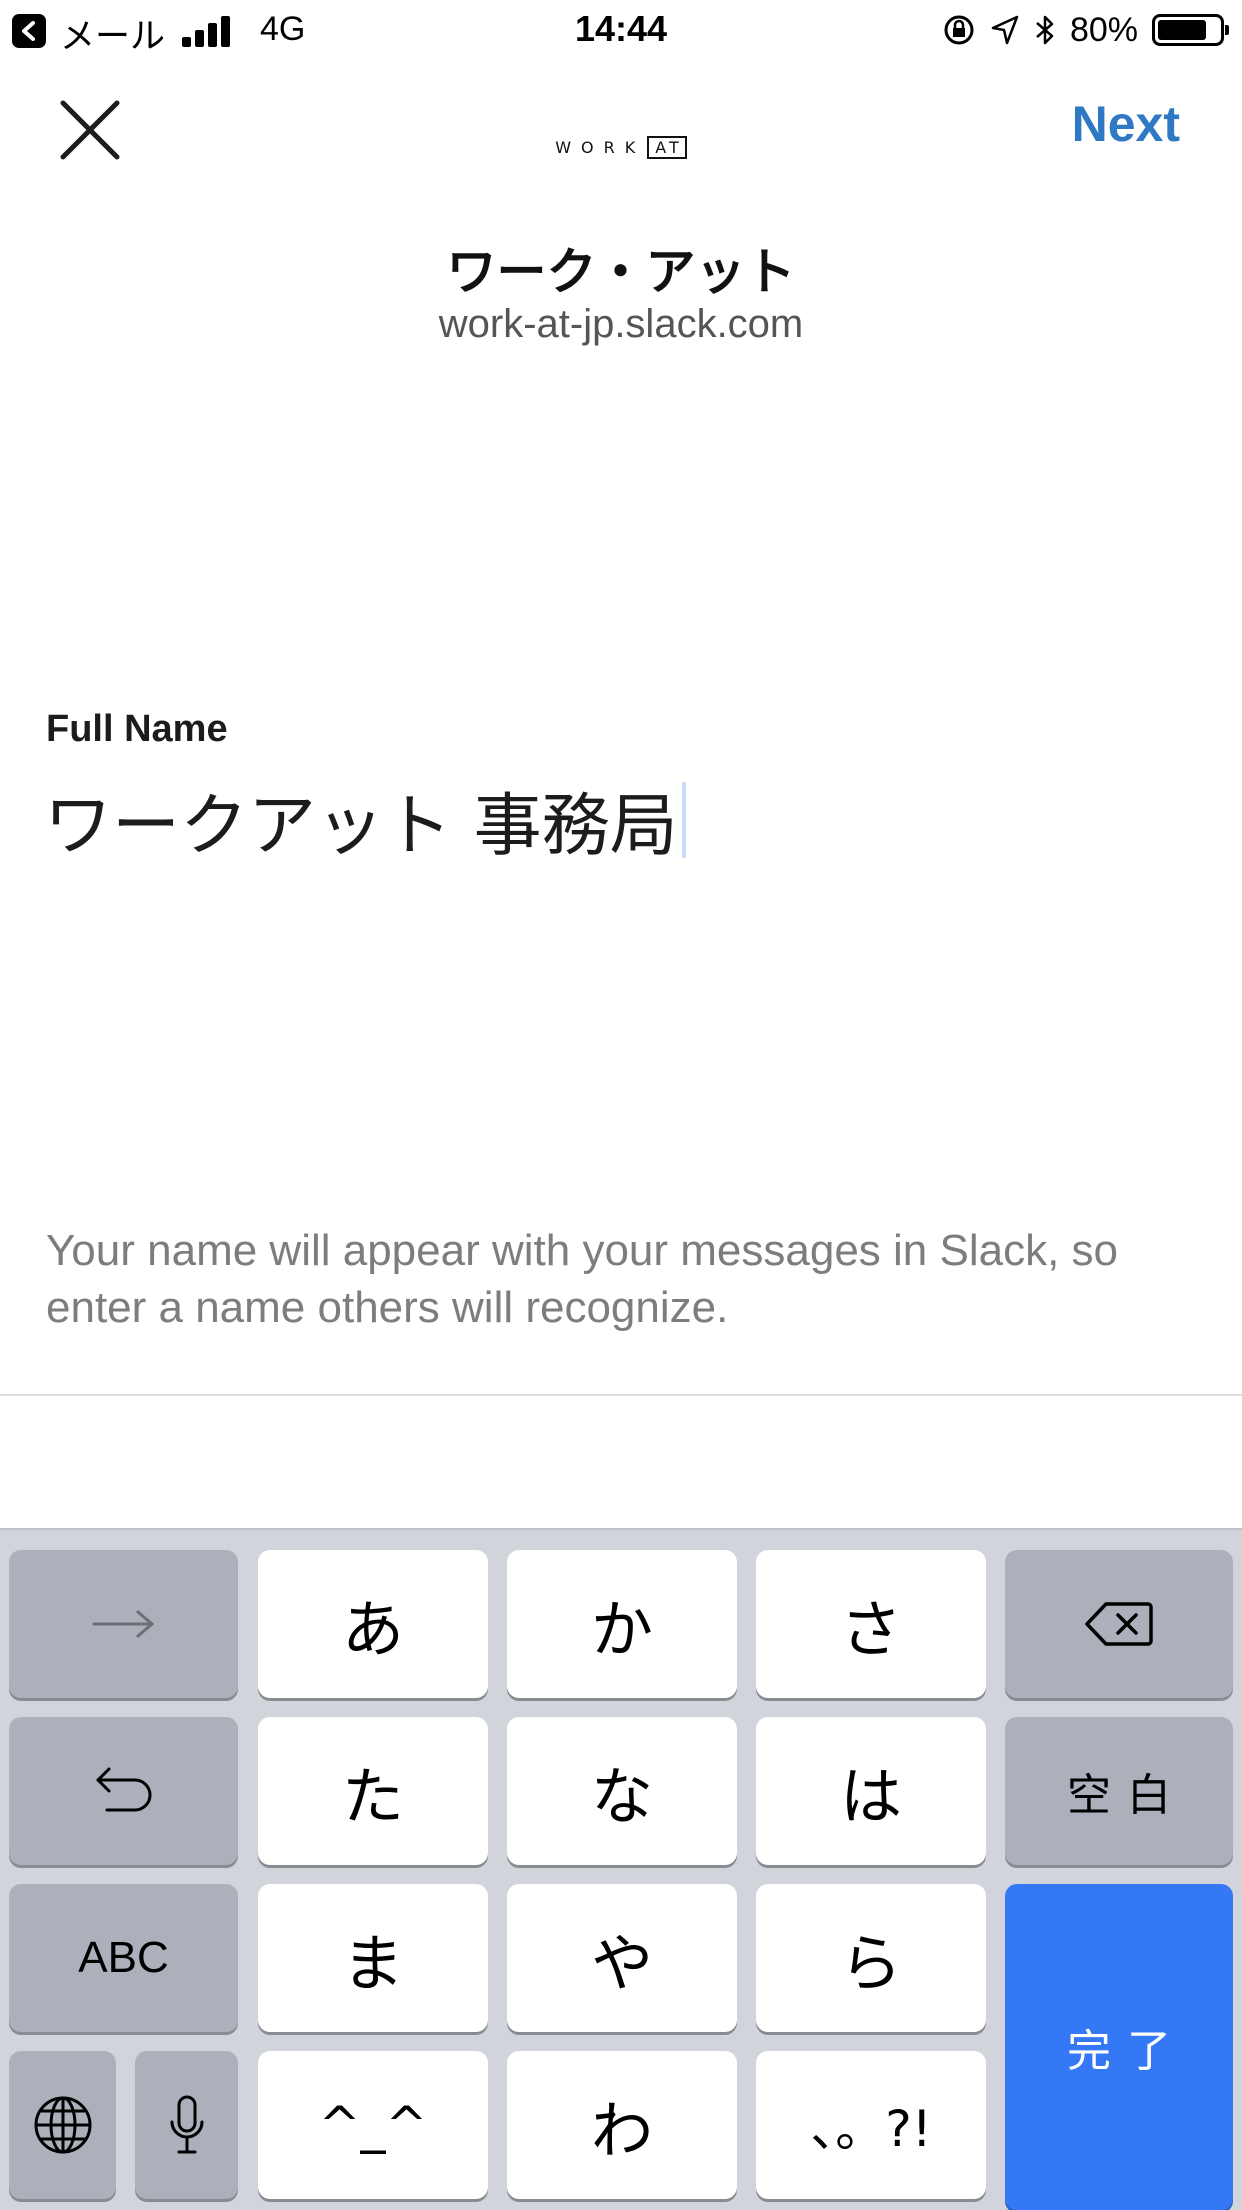  I want to click on microphone-icon, so click(186, 2124).